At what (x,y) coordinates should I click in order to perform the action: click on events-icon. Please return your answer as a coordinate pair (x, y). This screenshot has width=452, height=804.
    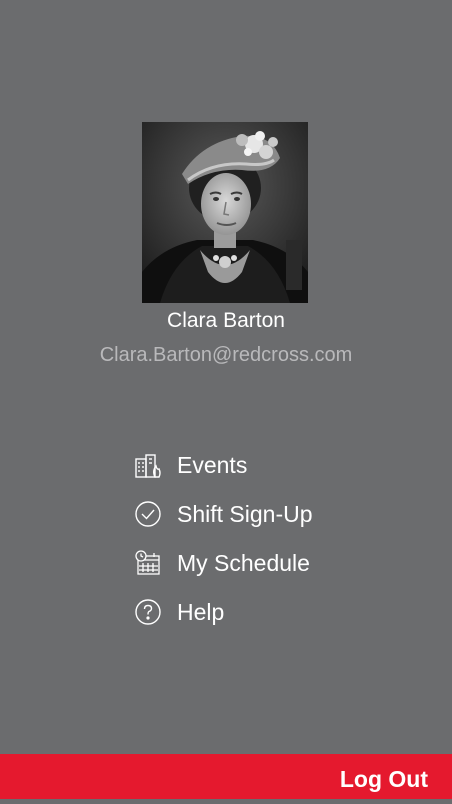
    Looking at the image, I should click on (148, 465).